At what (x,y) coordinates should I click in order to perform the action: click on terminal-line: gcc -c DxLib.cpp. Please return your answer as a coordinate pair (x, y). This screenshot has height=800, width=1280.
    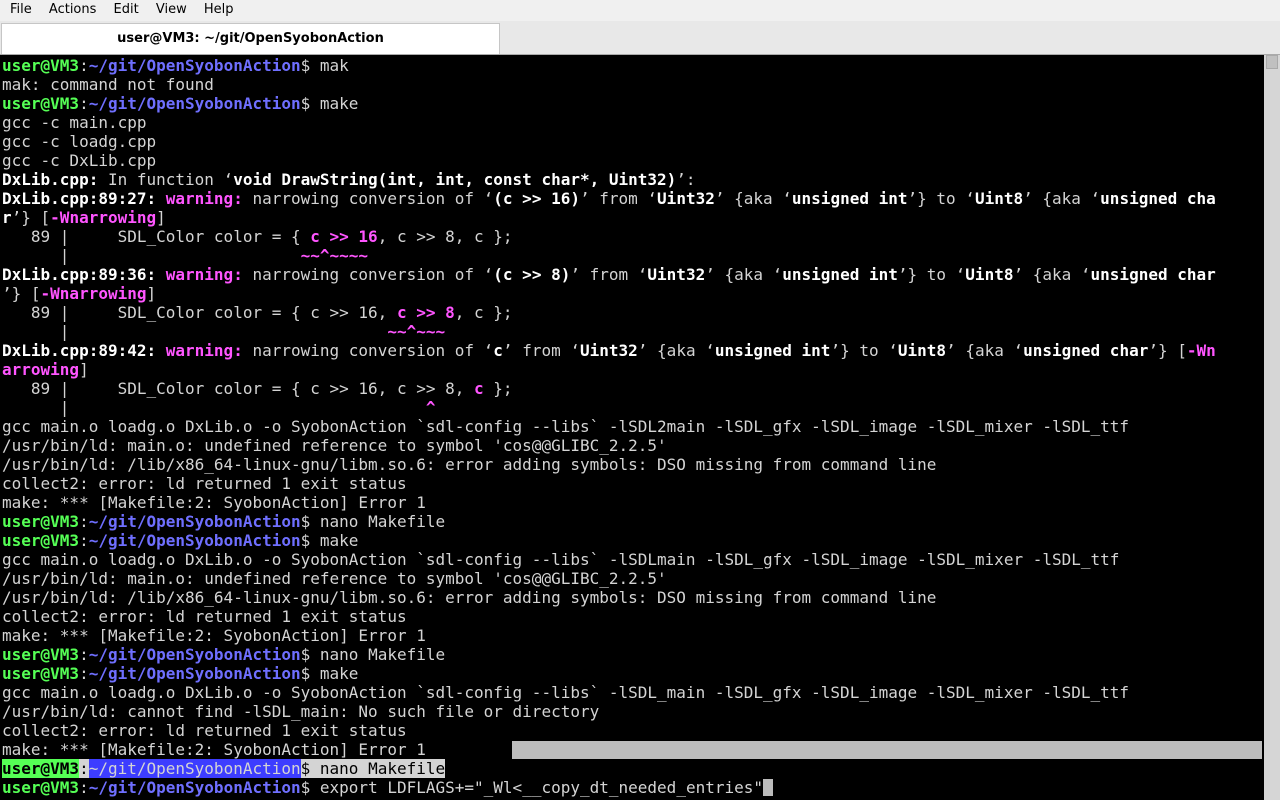
    Looking at the image, I should click on (79, 160).